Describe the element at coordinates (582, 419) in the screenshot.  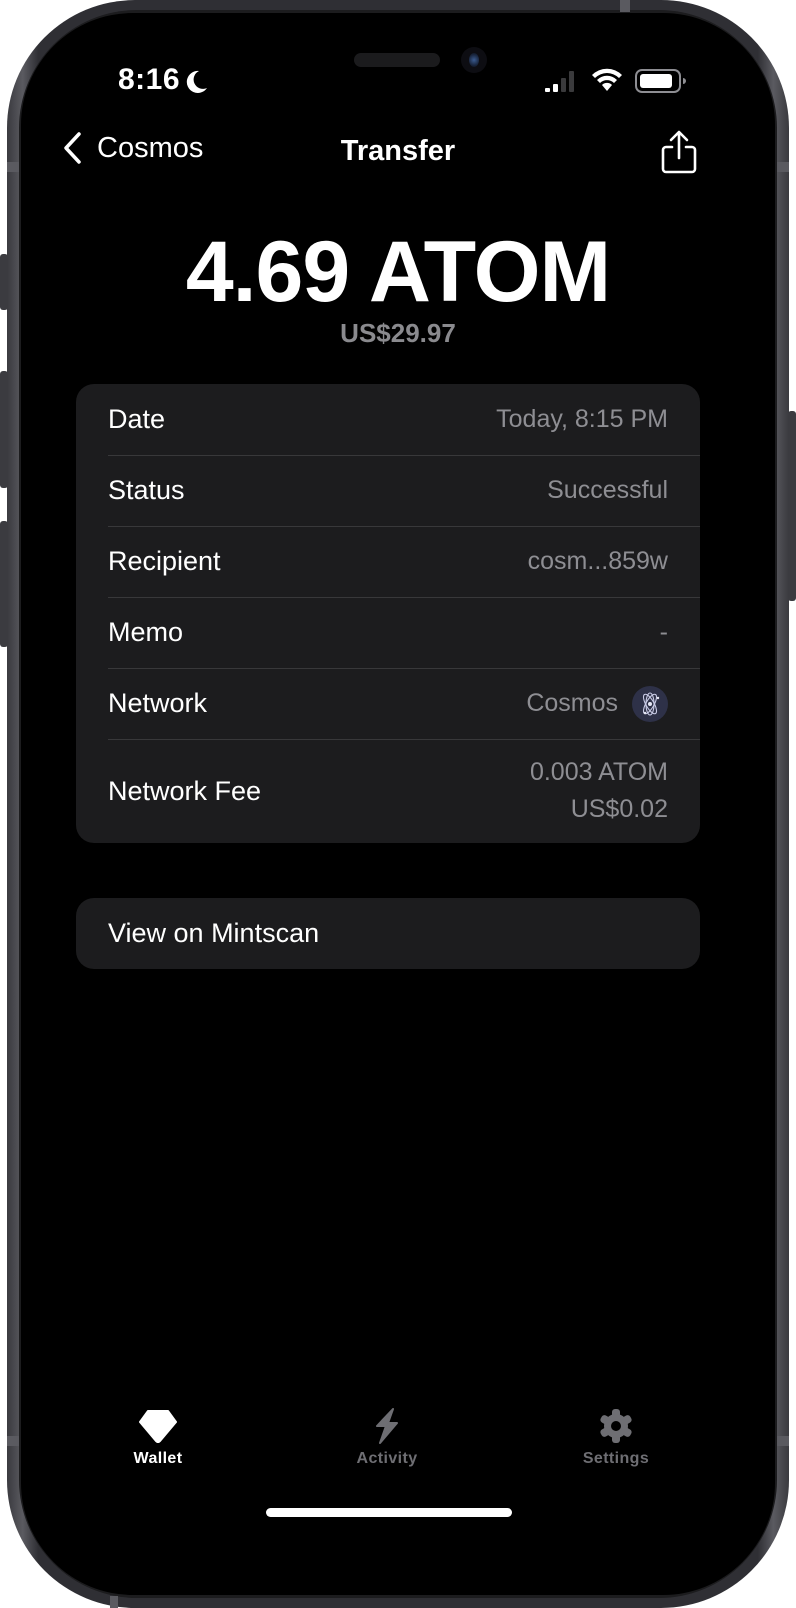
I see `detail-value: Today, 8:15 PM` at that location.